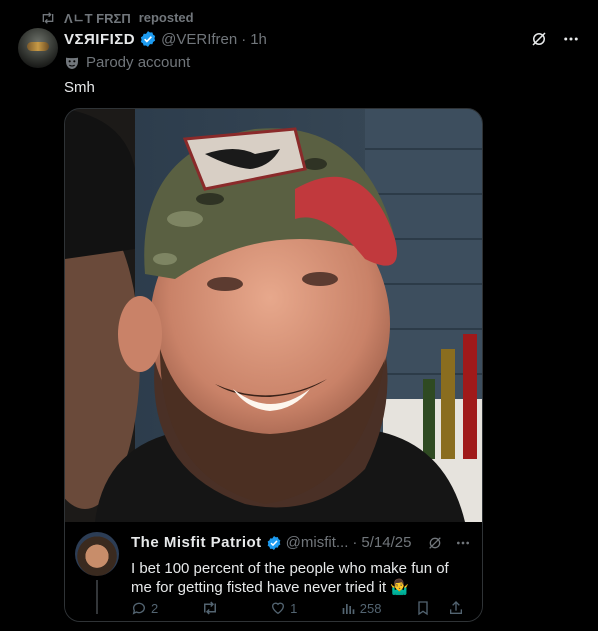 This screenshot has width=598, height=631. Describe the element at coordinates (139, 608) in the screenshot. I see `reply-icon` at that location.